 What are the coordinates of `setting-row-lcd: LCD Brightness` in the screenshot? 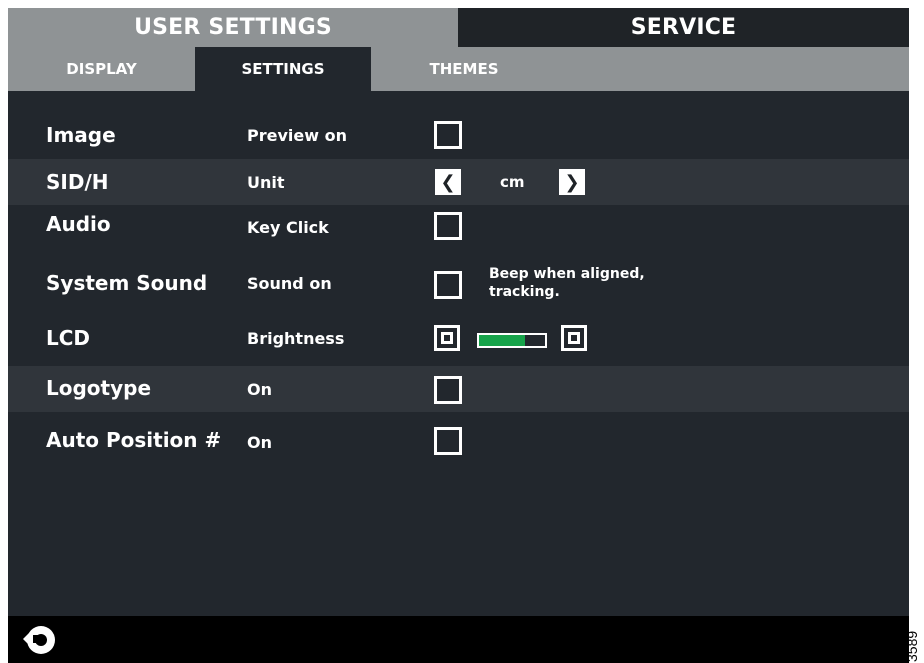 It's located at (458, 343).